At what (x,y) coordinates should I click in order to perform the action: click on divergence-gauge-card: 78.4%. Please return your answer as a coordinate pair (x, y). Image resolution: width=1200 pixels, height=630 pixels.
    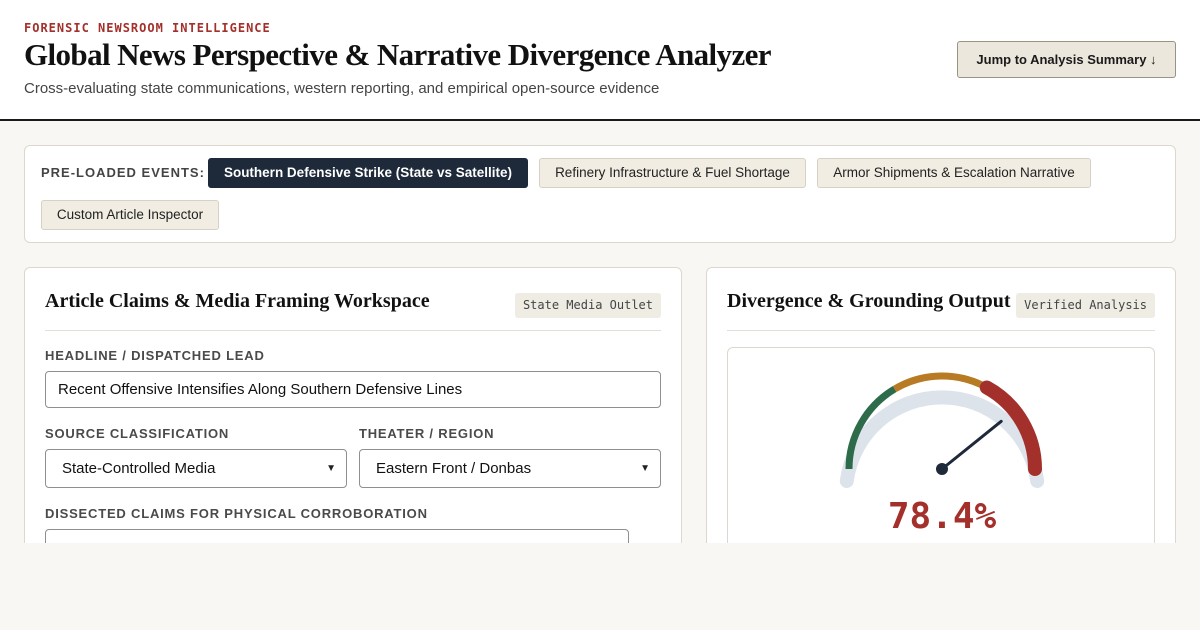
    Looking at the image, I should click on (941, 456).